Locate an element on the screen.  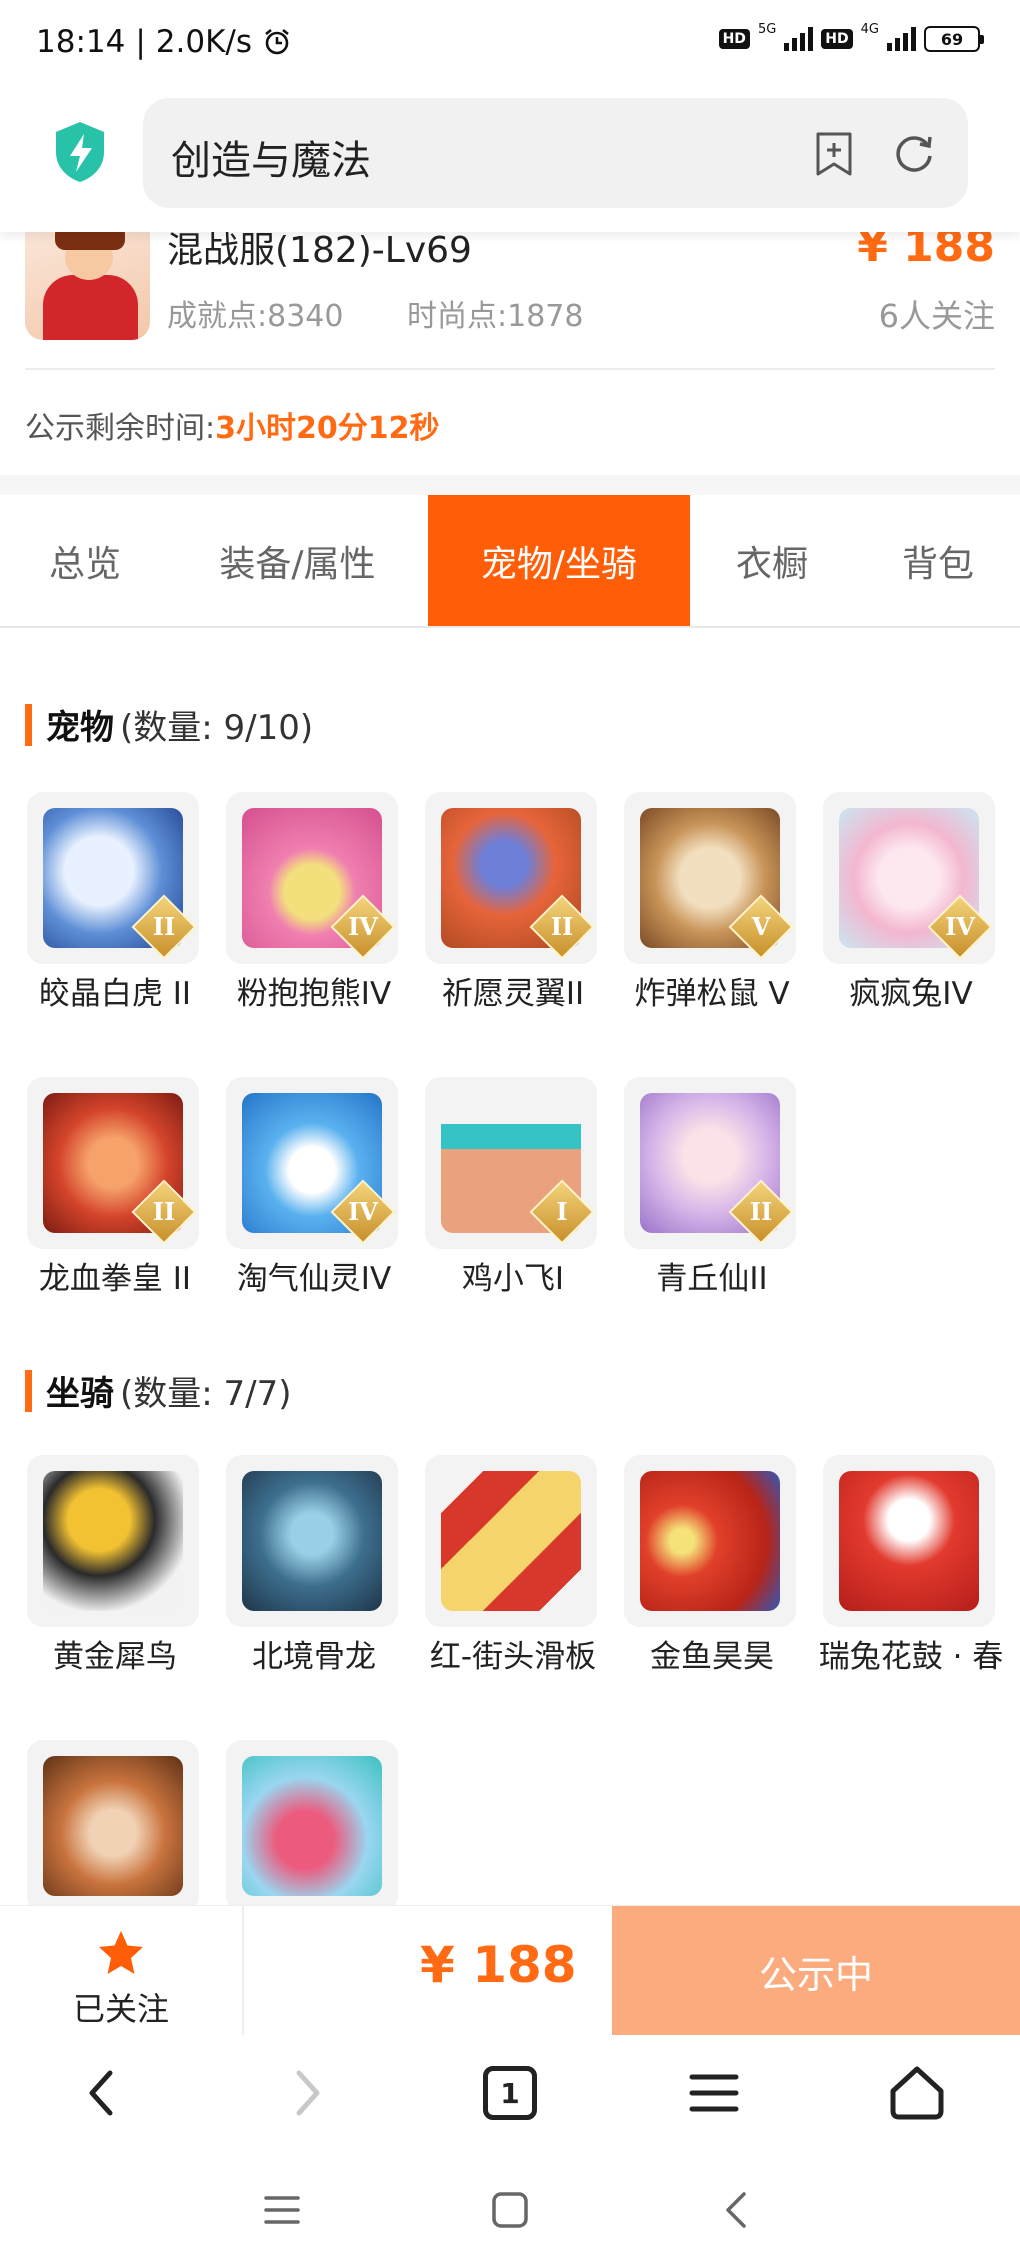
battery-icon: 69 is located at coordinates (954, 39).